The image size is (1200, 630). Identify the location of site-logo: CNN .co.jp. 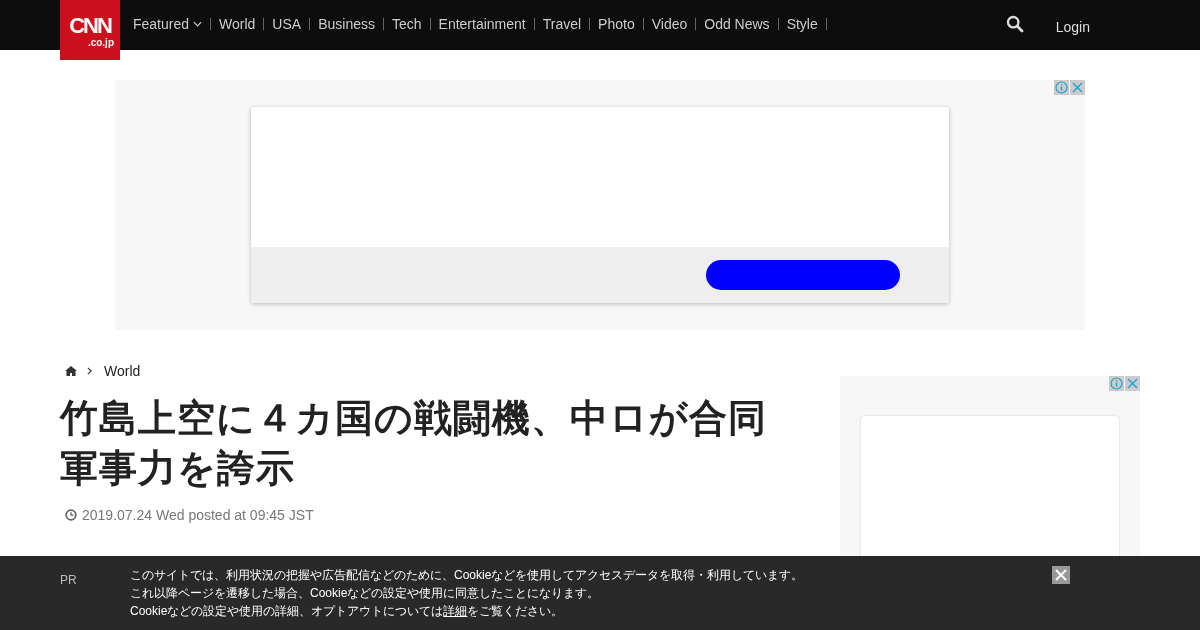
(90, 30).